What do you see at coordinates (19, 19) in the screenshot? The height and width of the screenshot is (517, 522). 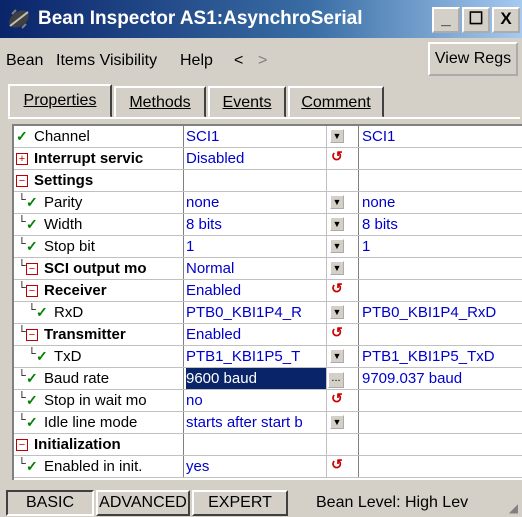 I see `bean-app-icon` at bounding box center [19, 19].